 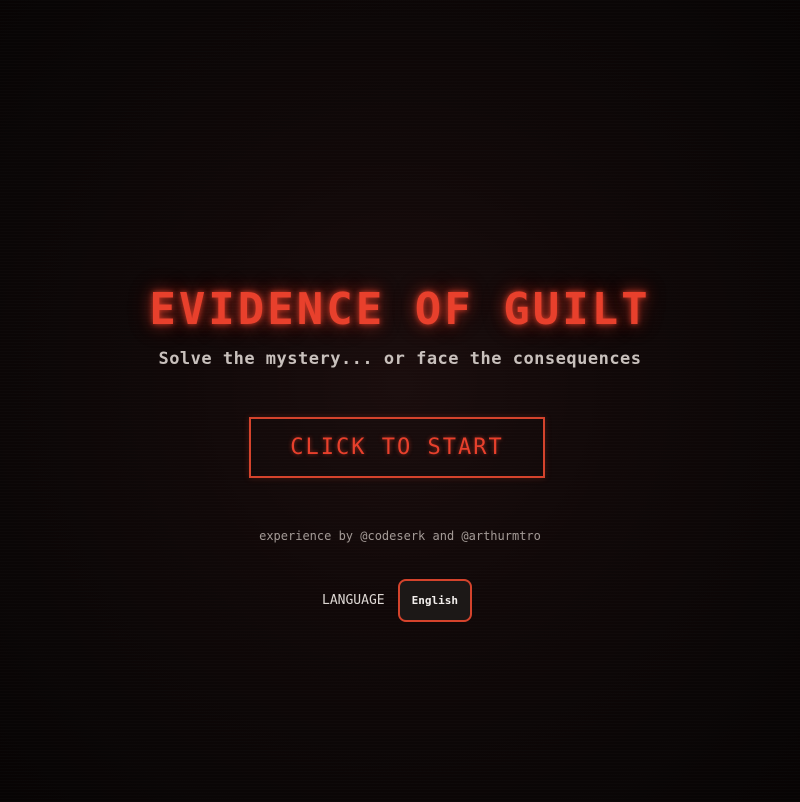 What do you see at coordinates (397, 447) in the screenshot?
I see `start-button: CLICK TO START` at bounding box center [397, 447].